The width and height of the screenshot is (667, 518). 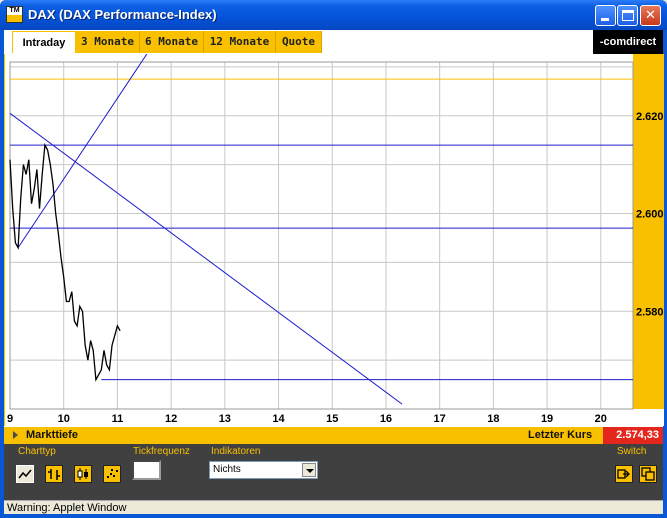 I want to click on line-chart-icon, so click(x=25, y=474).